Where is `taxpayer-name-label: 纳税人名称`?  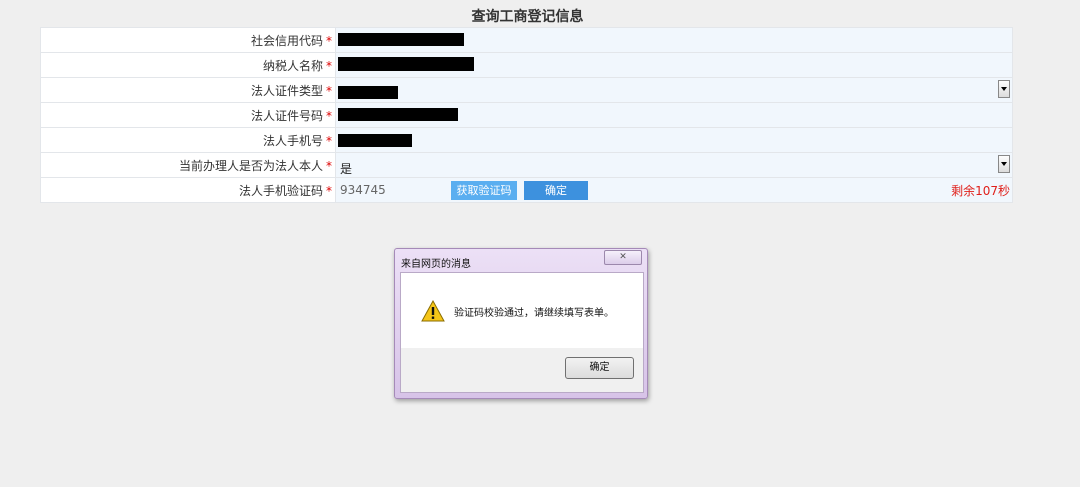 taxpayer-name-label: 纳税人名称 is located at coordinates (292, 65).